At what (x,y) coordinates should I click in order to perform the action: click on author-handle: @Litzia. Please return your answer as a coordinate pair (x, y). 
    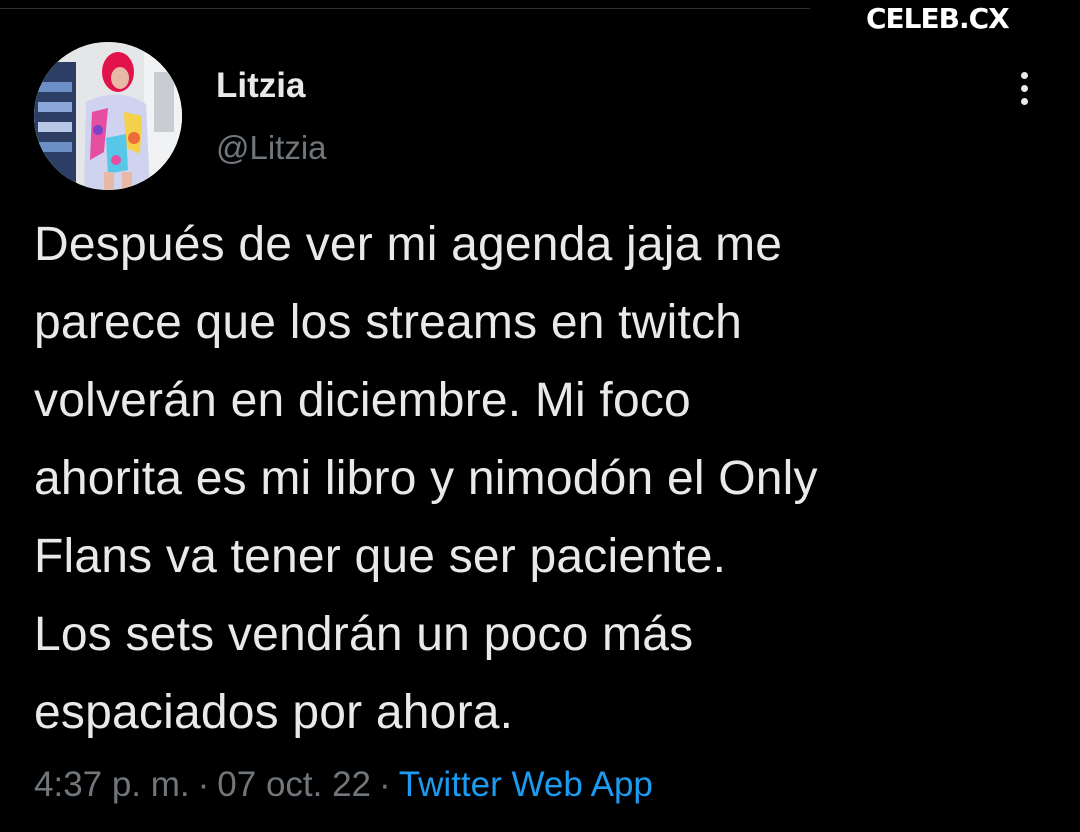
    Looking at the image, I should click on (271, 148).